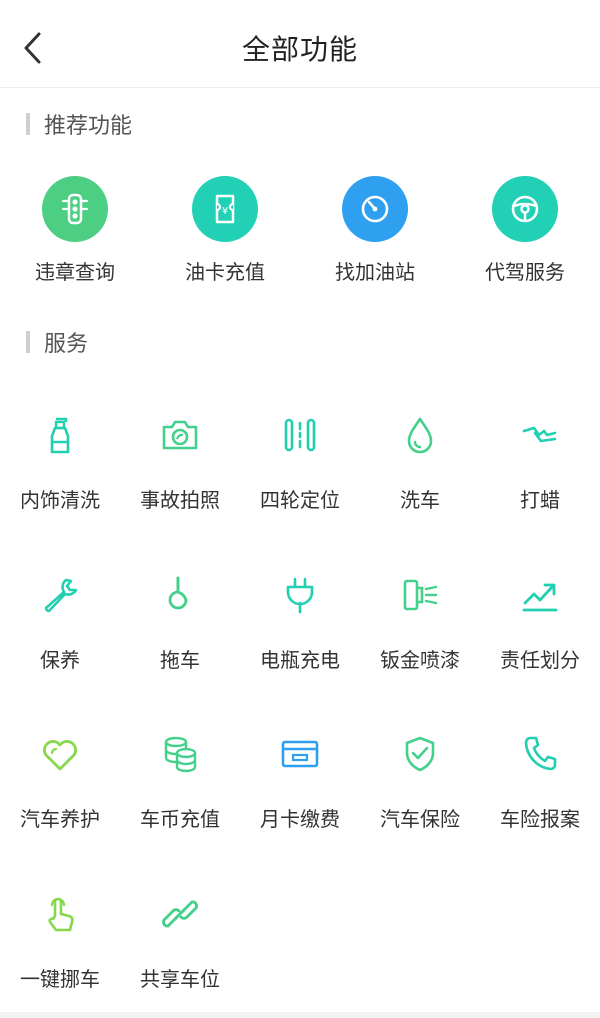  I want to click on section-title-recommended: 推荐功能, so click(88, 126).